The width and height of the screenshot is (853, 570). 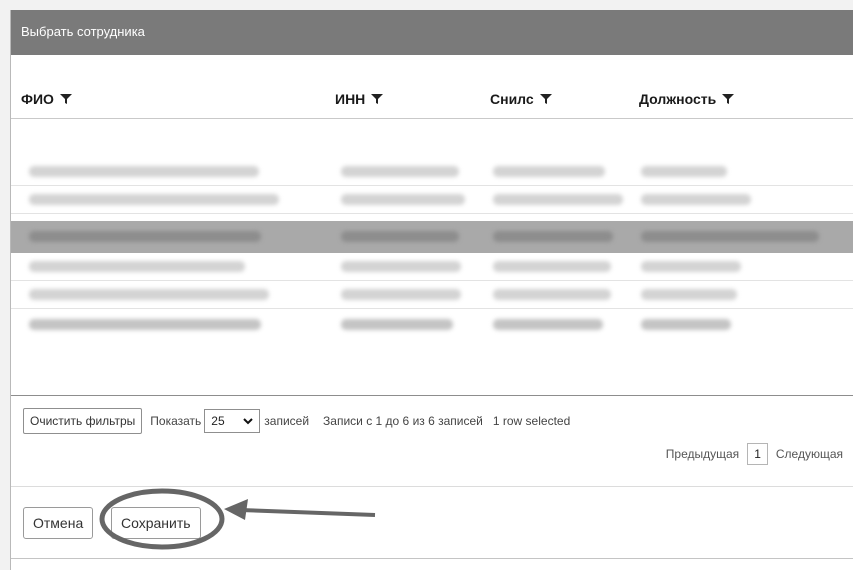 I want to click on prev-page-link: Предыдущая, so click(x=702, y=454).